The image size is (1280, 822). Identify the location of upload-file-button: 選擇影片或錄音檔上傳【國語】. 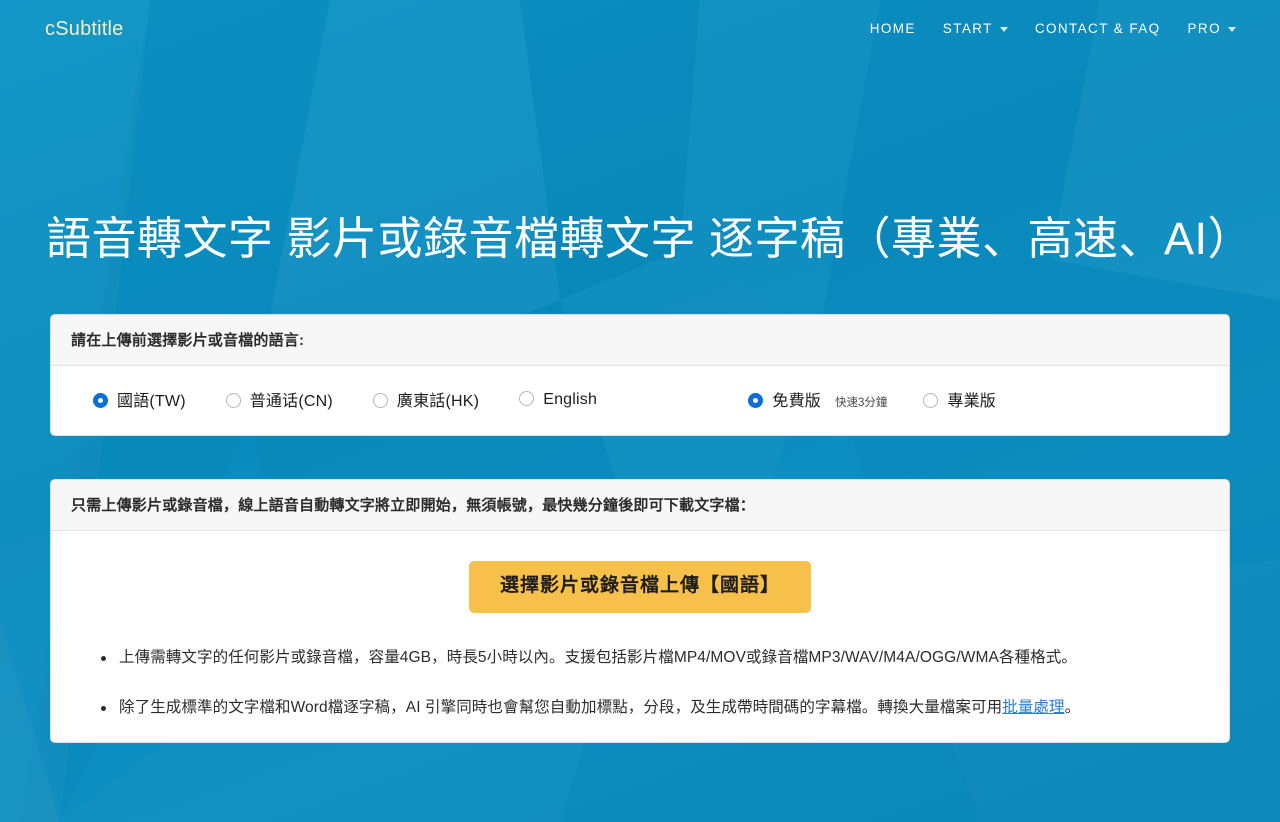
(639, 586).